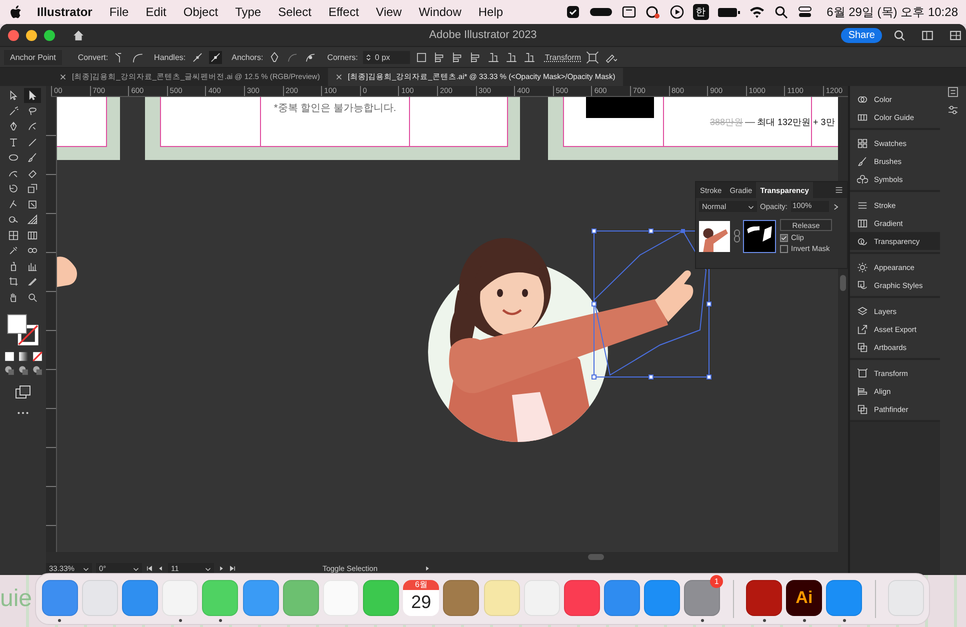  I want to click on apple-logo-icon, so click(16, 12).